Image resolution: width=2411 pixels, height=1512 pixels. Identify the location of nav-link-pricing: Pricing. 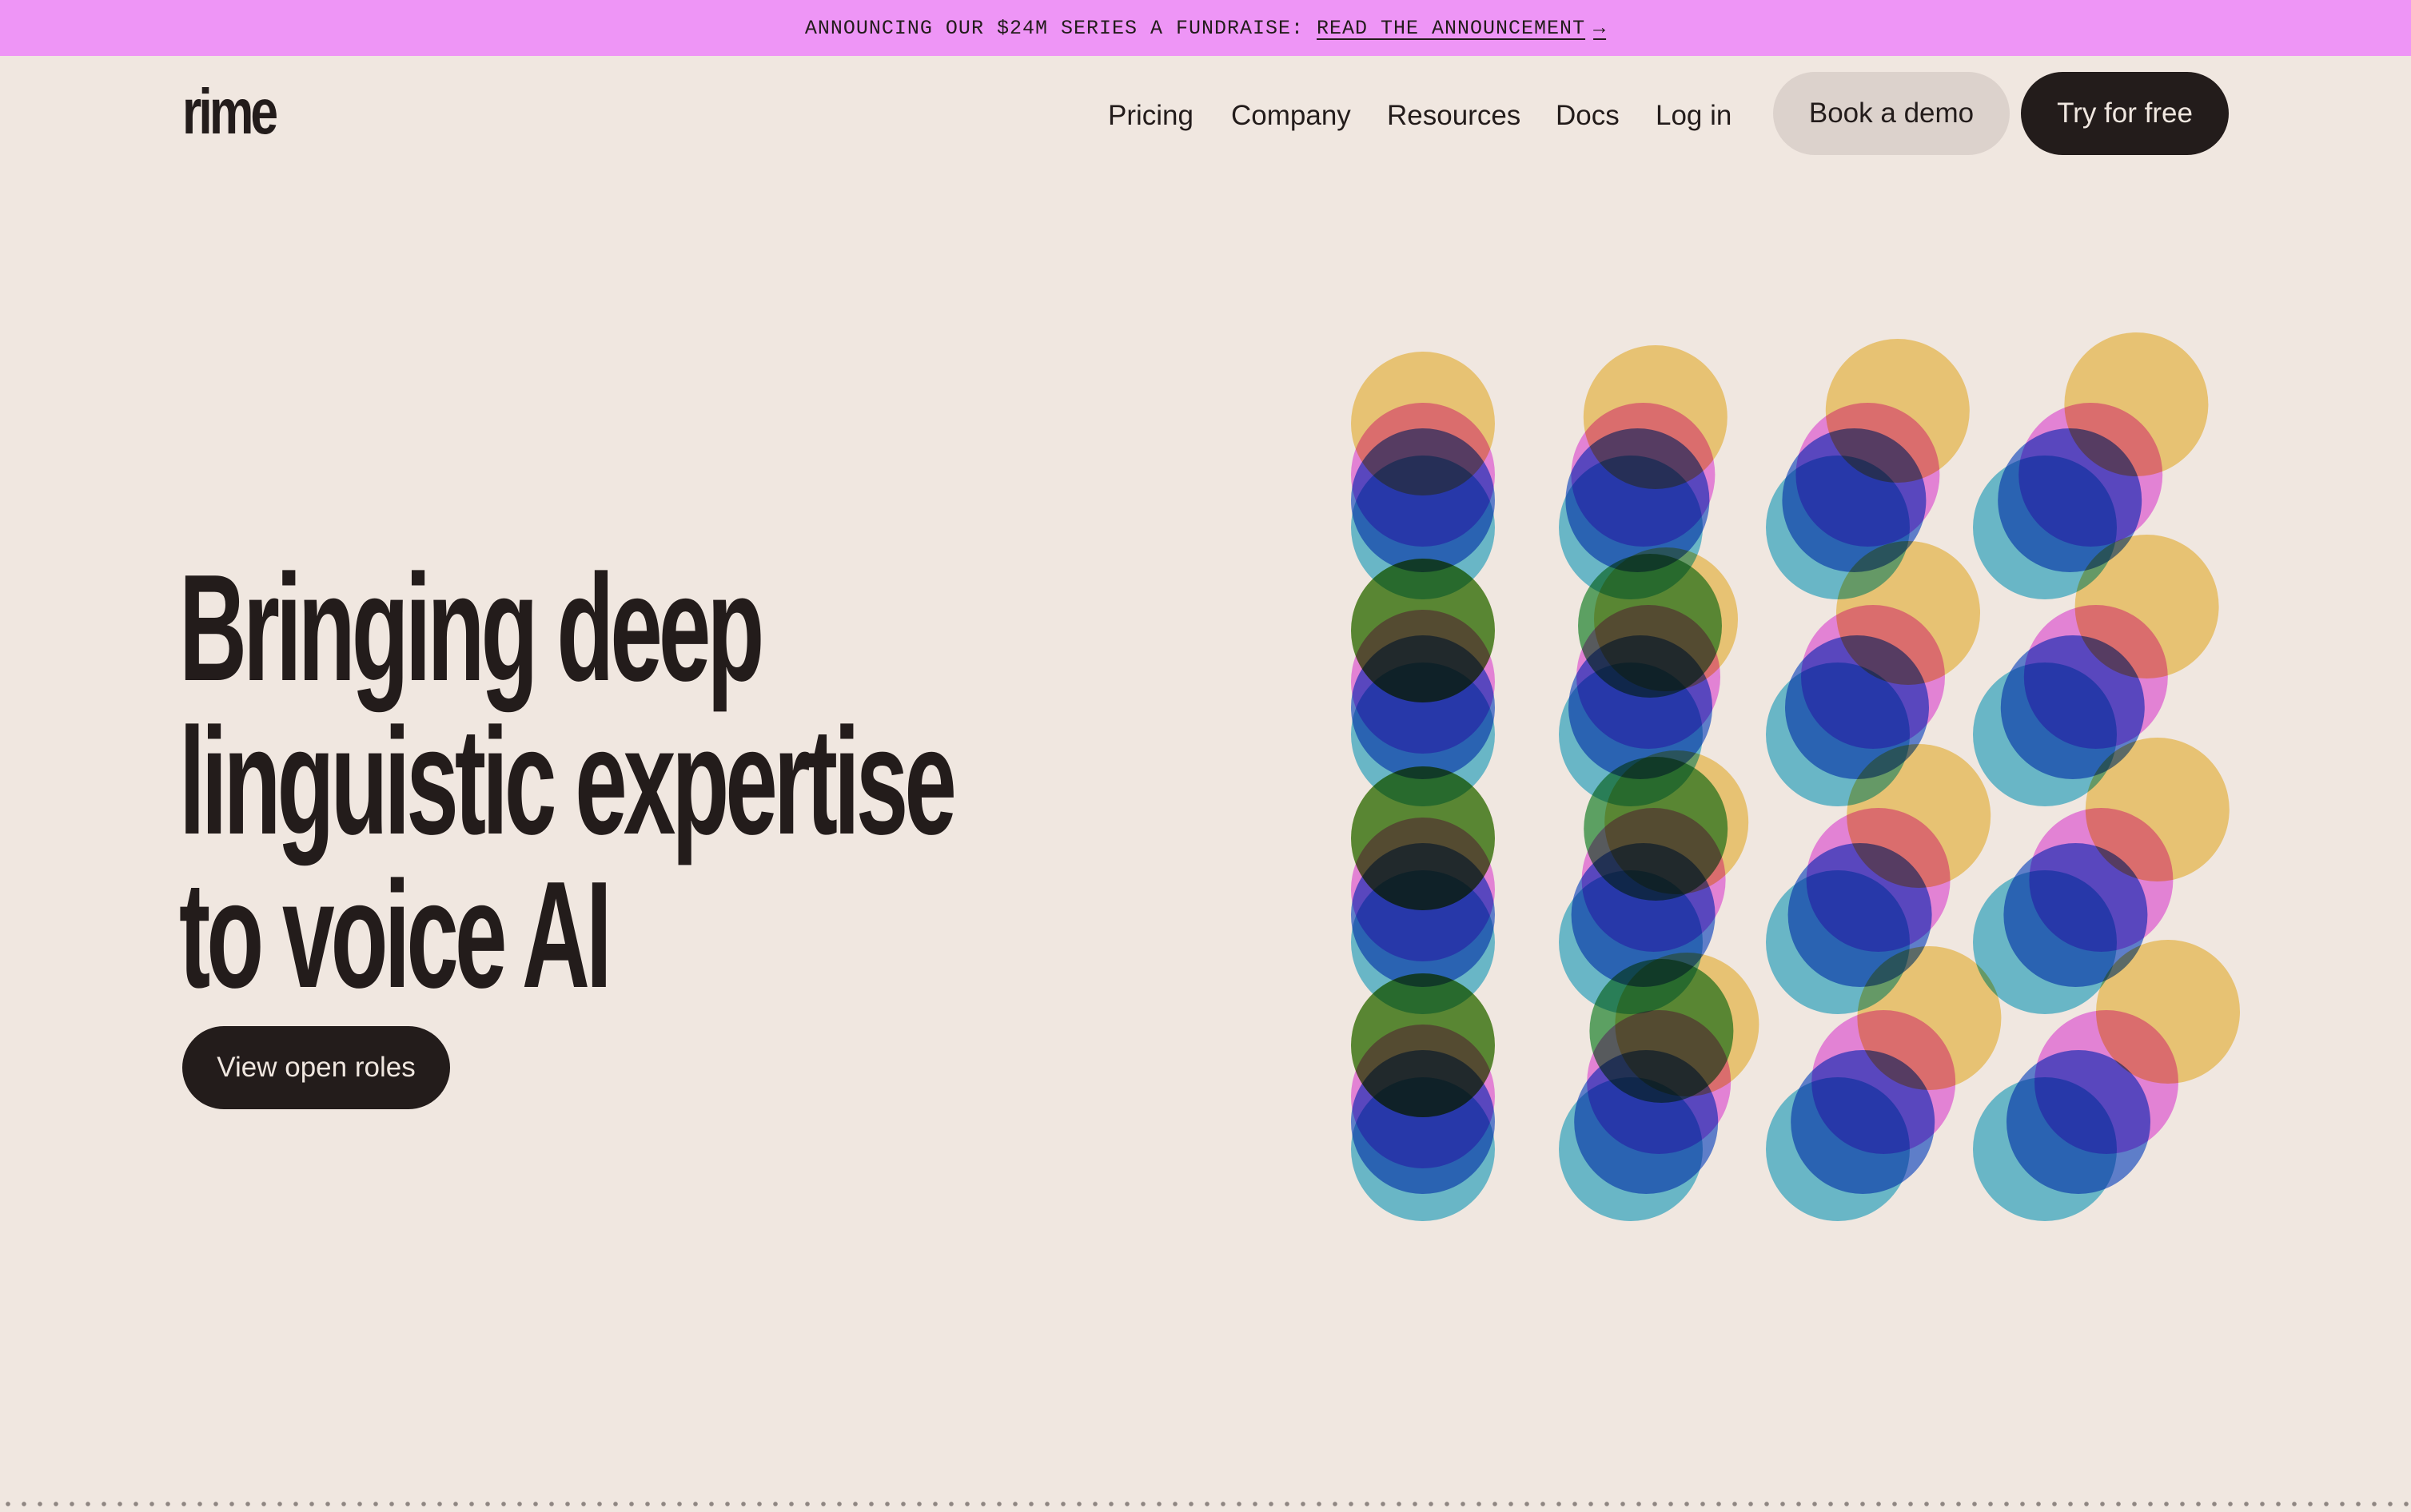
(1151, 116).